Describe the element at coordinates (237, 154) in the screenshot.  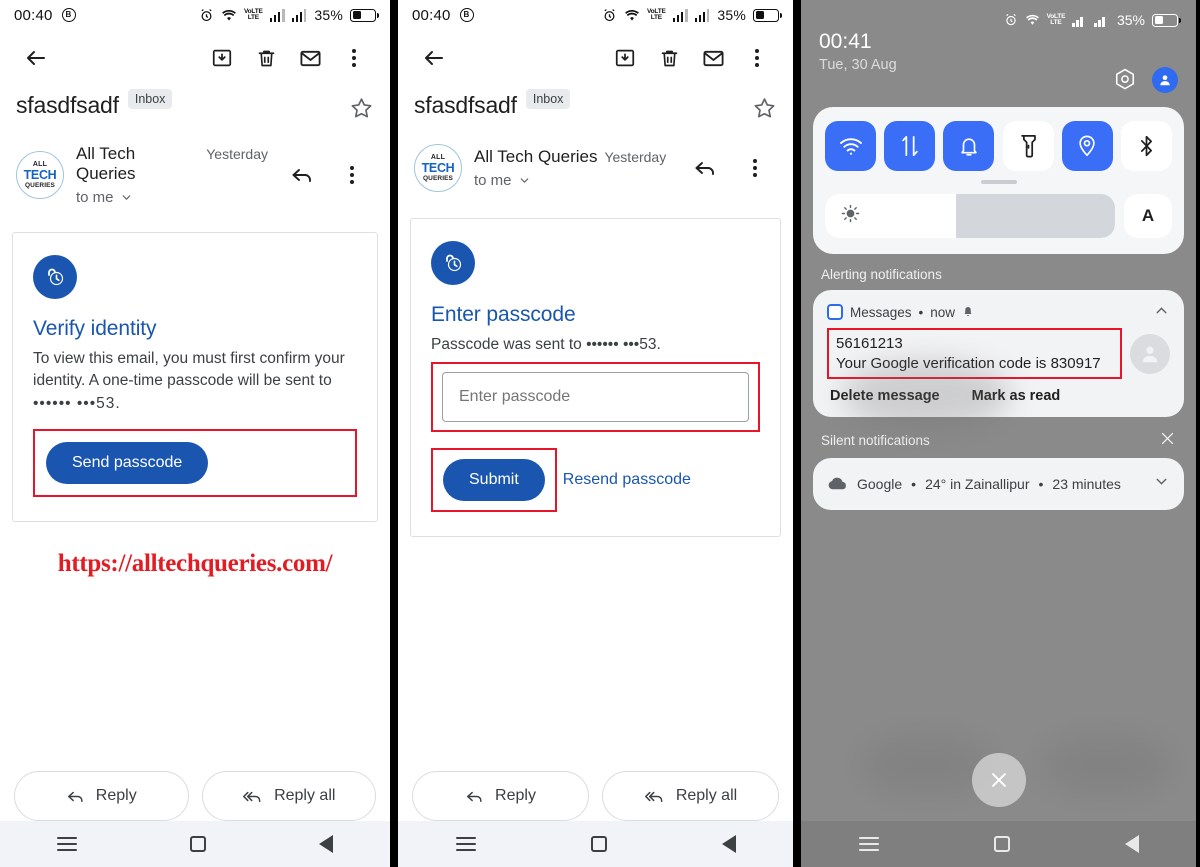
I see `sender-timestamp: Yesterday` at that location.